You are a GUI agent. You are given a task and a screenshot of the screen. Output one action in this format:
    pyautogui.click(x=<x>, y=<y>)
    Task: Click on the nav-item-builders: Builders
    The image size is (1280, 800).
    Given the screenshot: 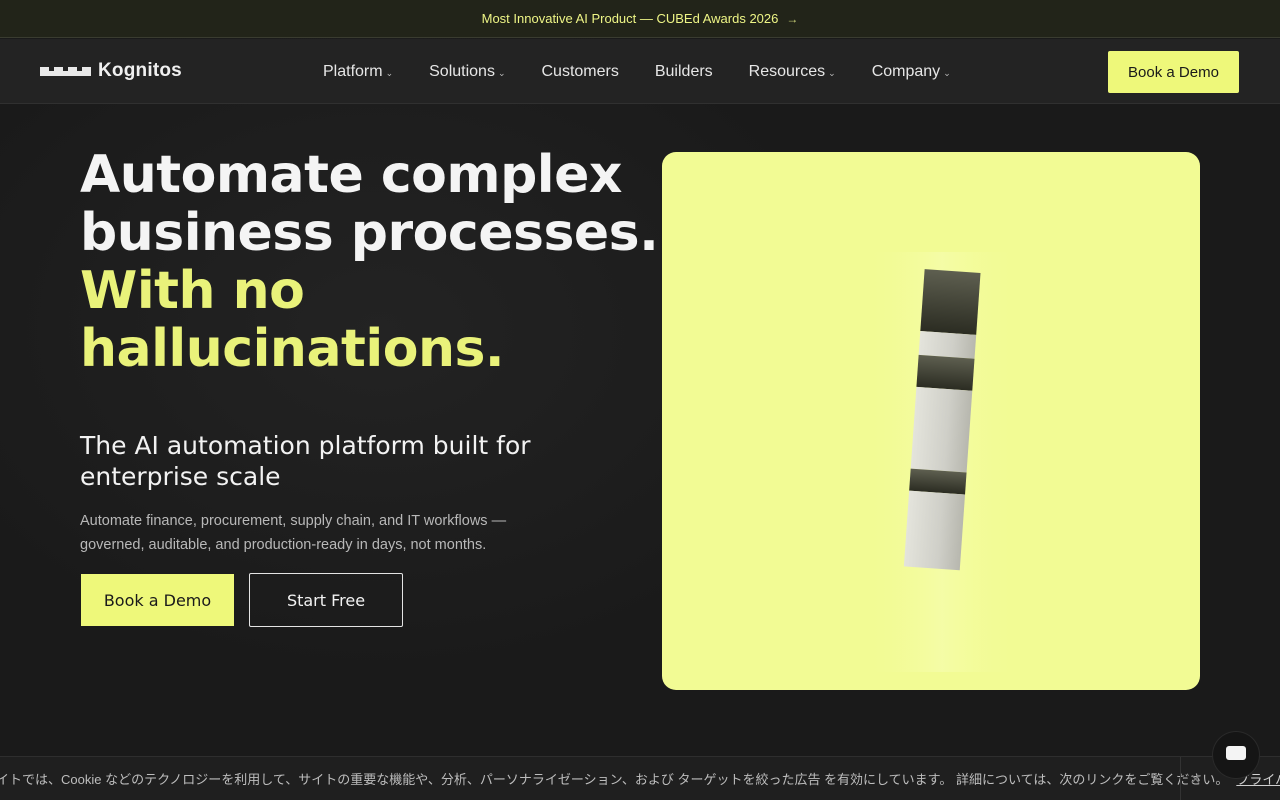 What is the action you would take?
    pyautogui.click(x=684, y=72)
    